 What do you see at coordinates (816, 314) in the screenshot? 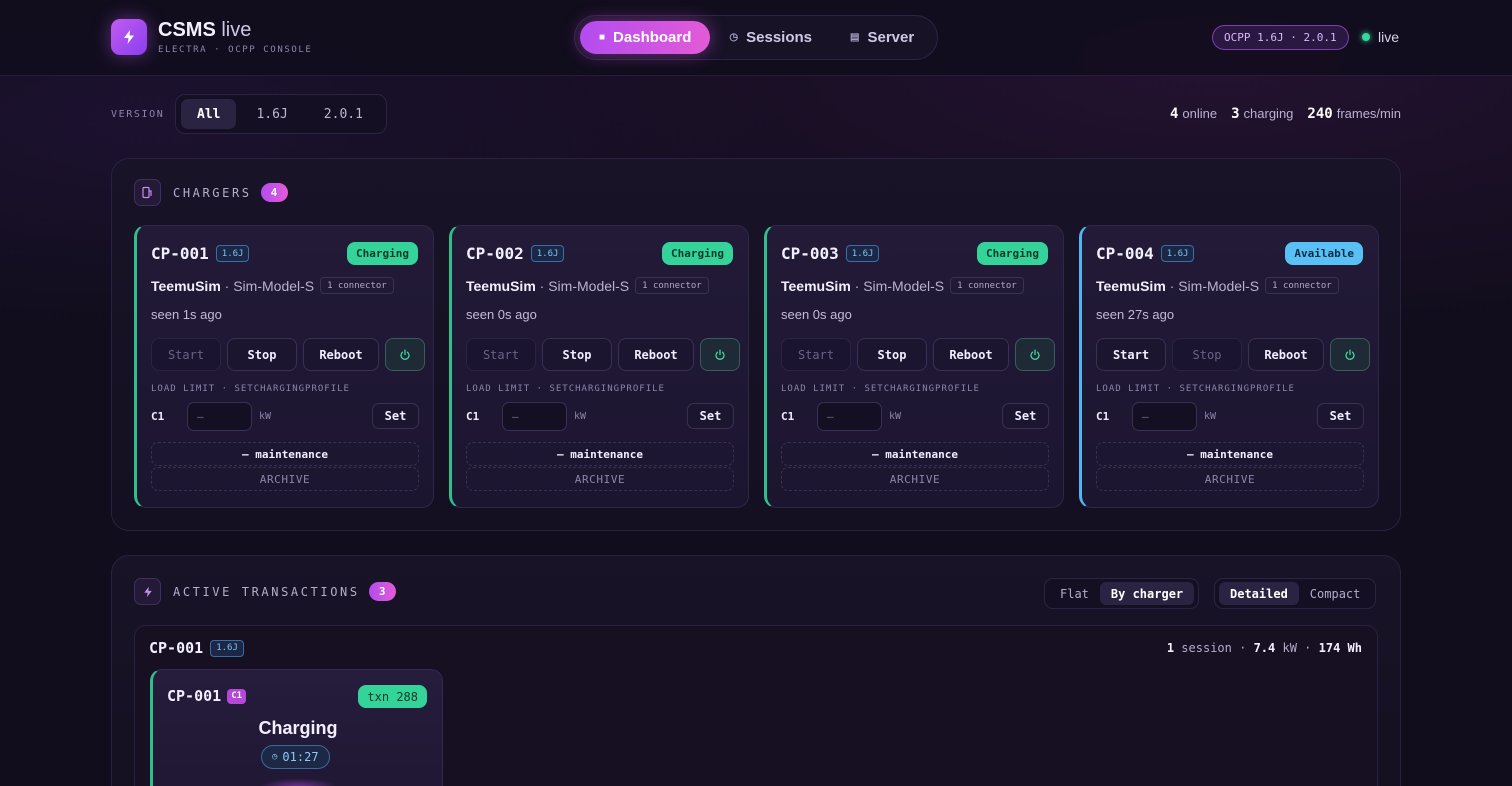
I see `last-seen: seen 0s ago` at bounding box center [816, 314].